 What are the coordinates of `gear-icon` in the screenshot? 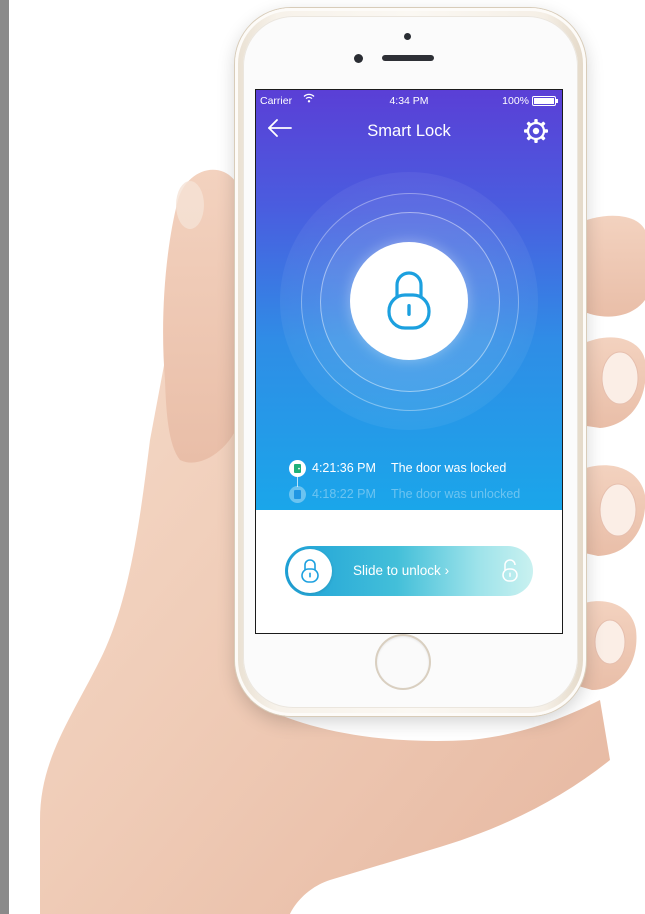 It's located at (536, 131).